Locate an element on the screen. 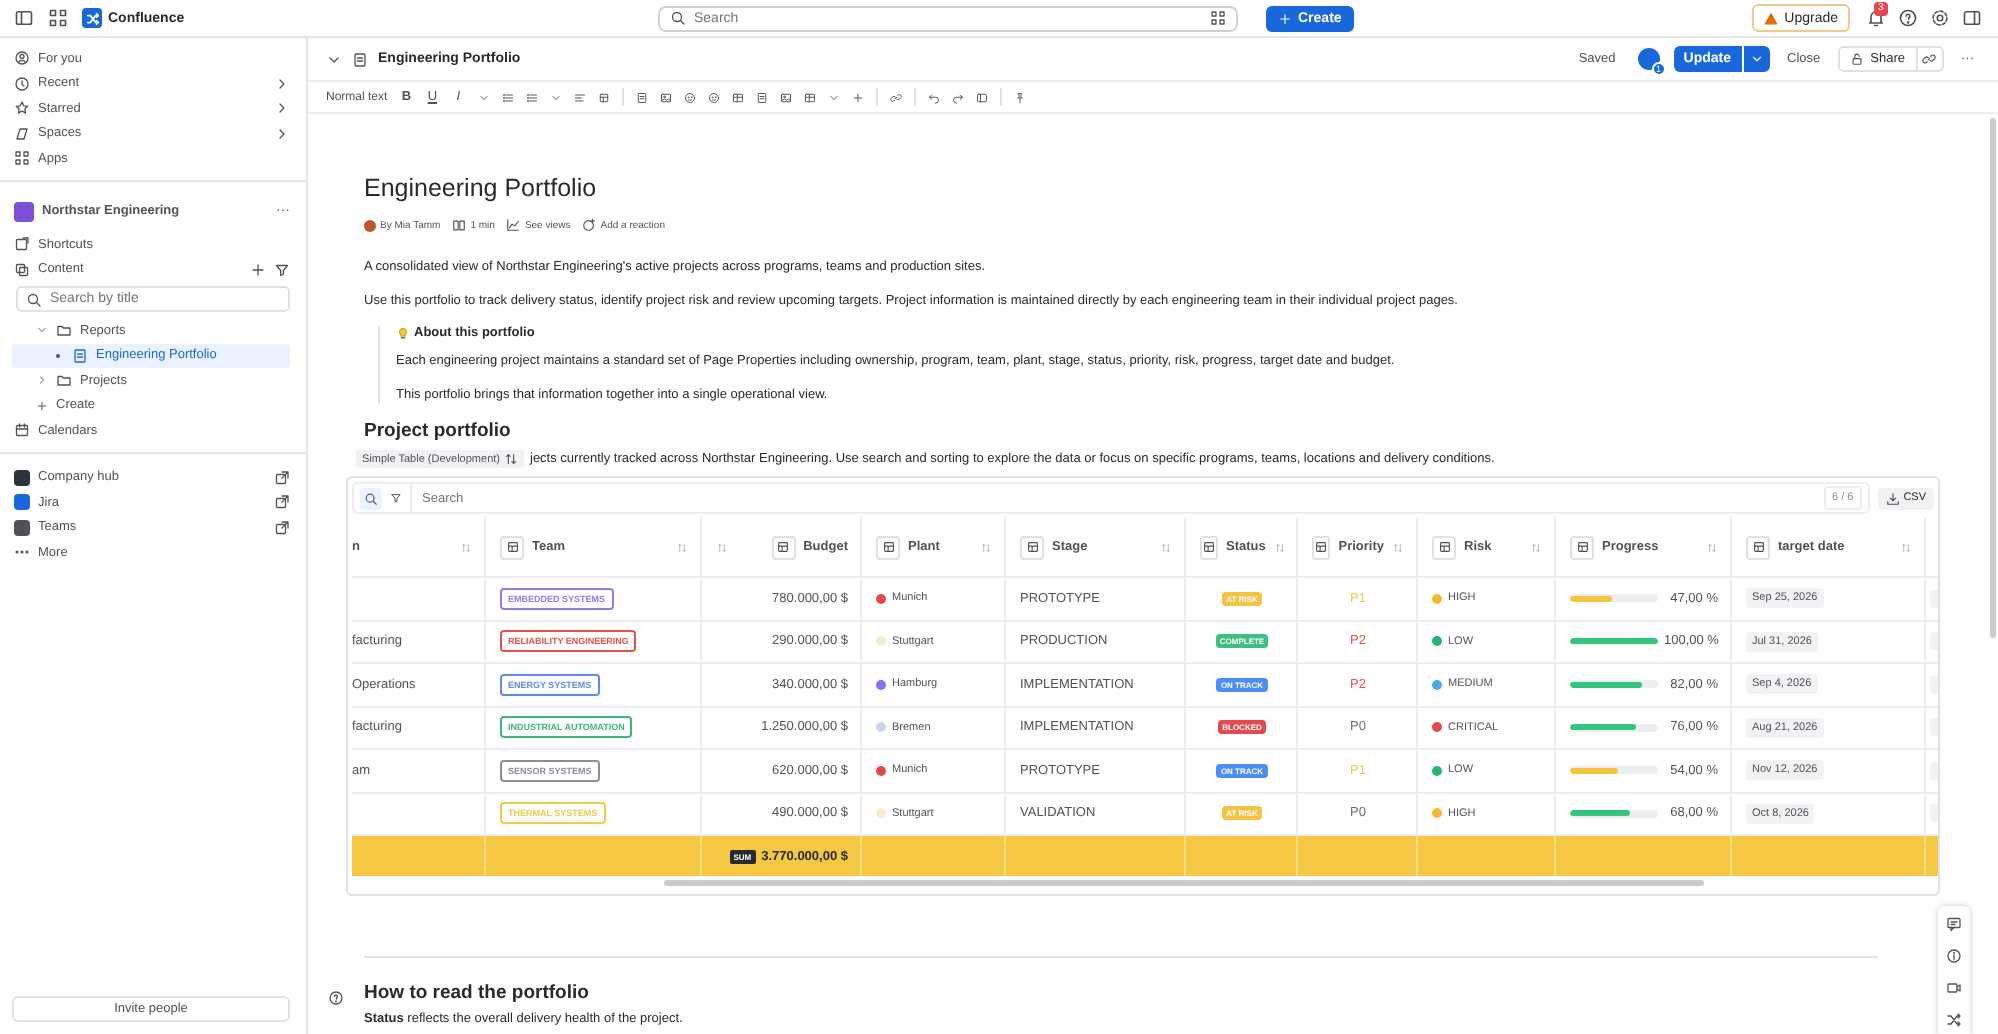 Image resolution: width=1998 pixels, height=1034 pixels. pin-icon is located at coordinates (1019, 97).